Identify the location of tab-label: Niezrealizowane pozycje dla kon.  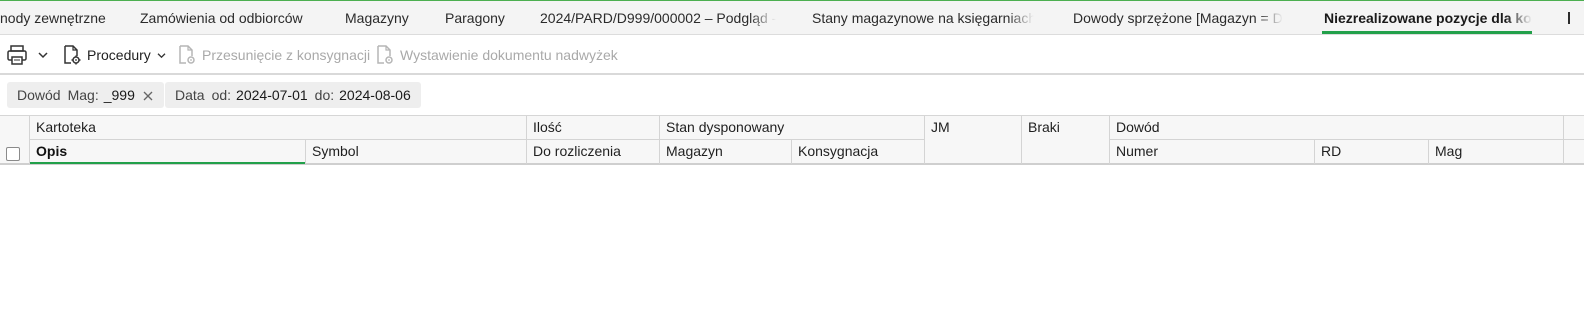
(1428, 18).